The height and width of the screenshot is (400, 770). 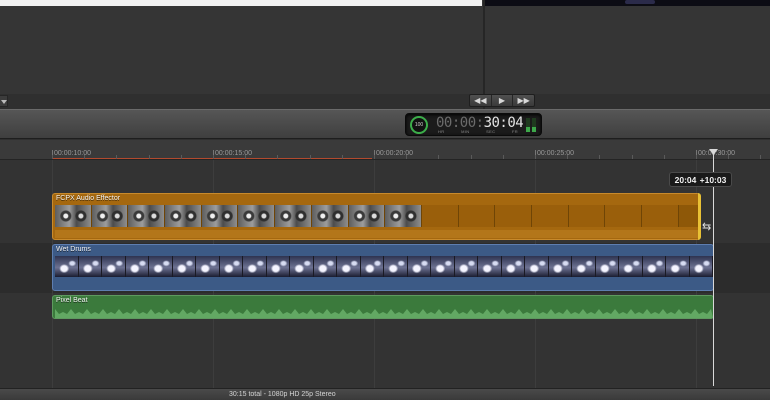 What do you see at coordinates (241, 3) in the screenshot?
I see `event-browser-panel` at bounding box center [241, 3].